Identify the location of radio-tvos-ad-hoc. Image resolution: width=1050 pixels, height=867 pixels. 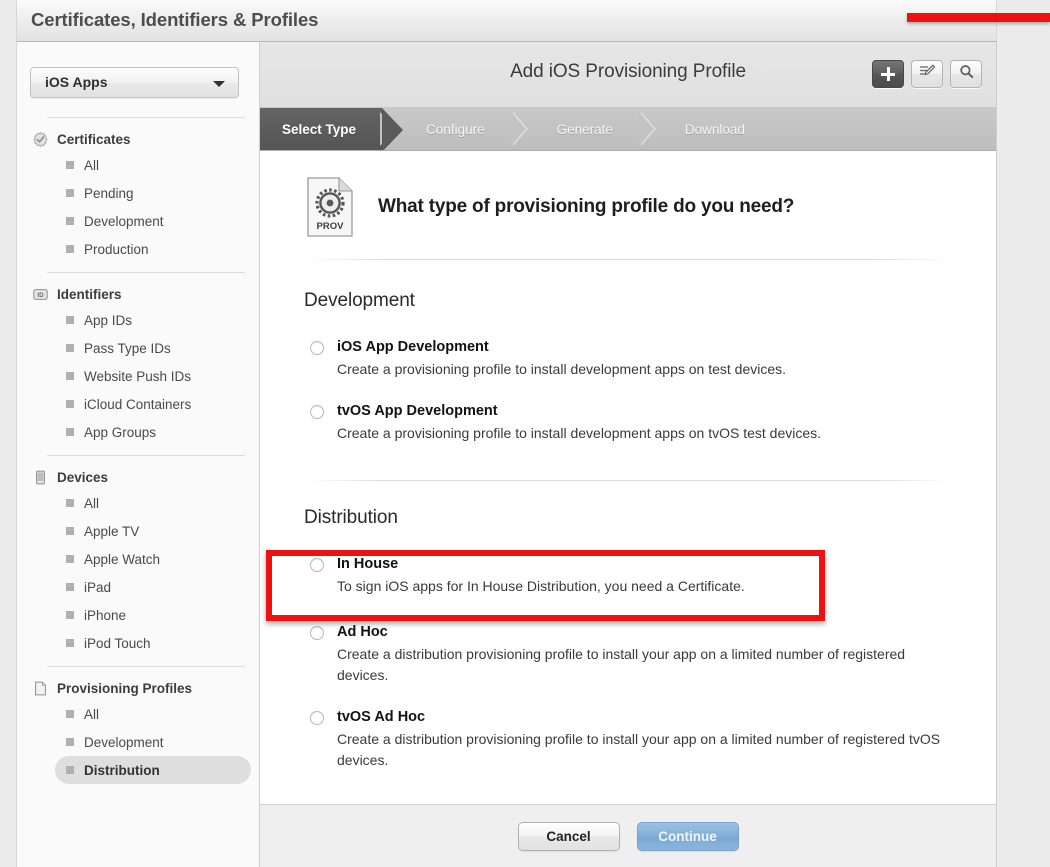
(317, 718).